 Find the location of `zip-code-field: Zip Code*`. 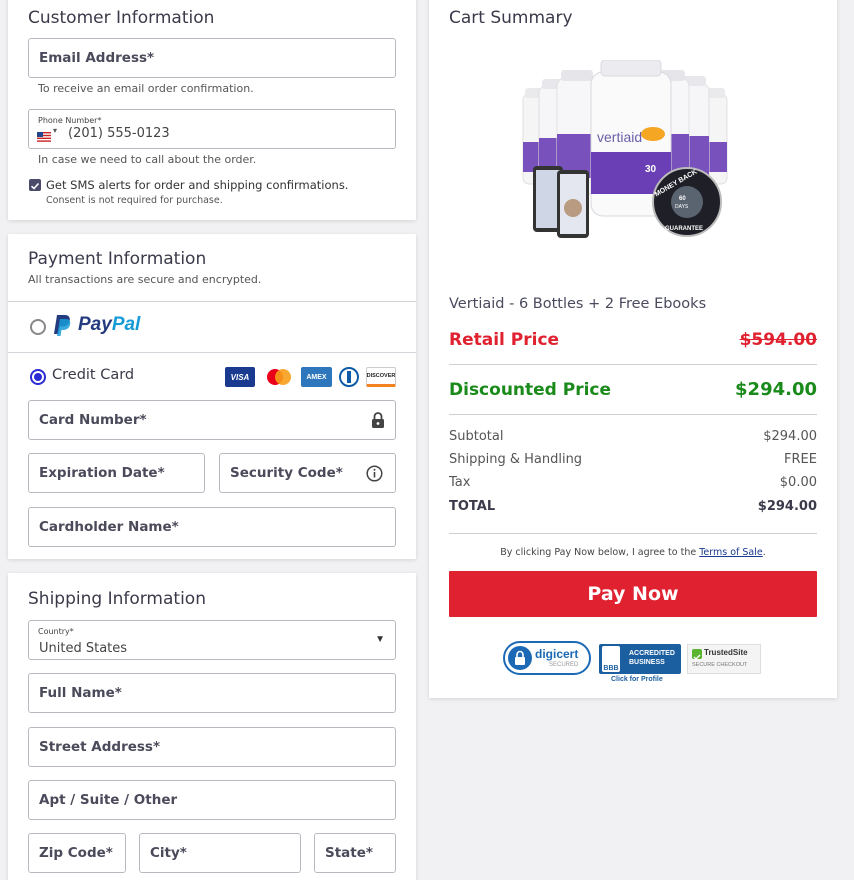

zip-code-field: Zip Code* is located at coordinates (77, 853).